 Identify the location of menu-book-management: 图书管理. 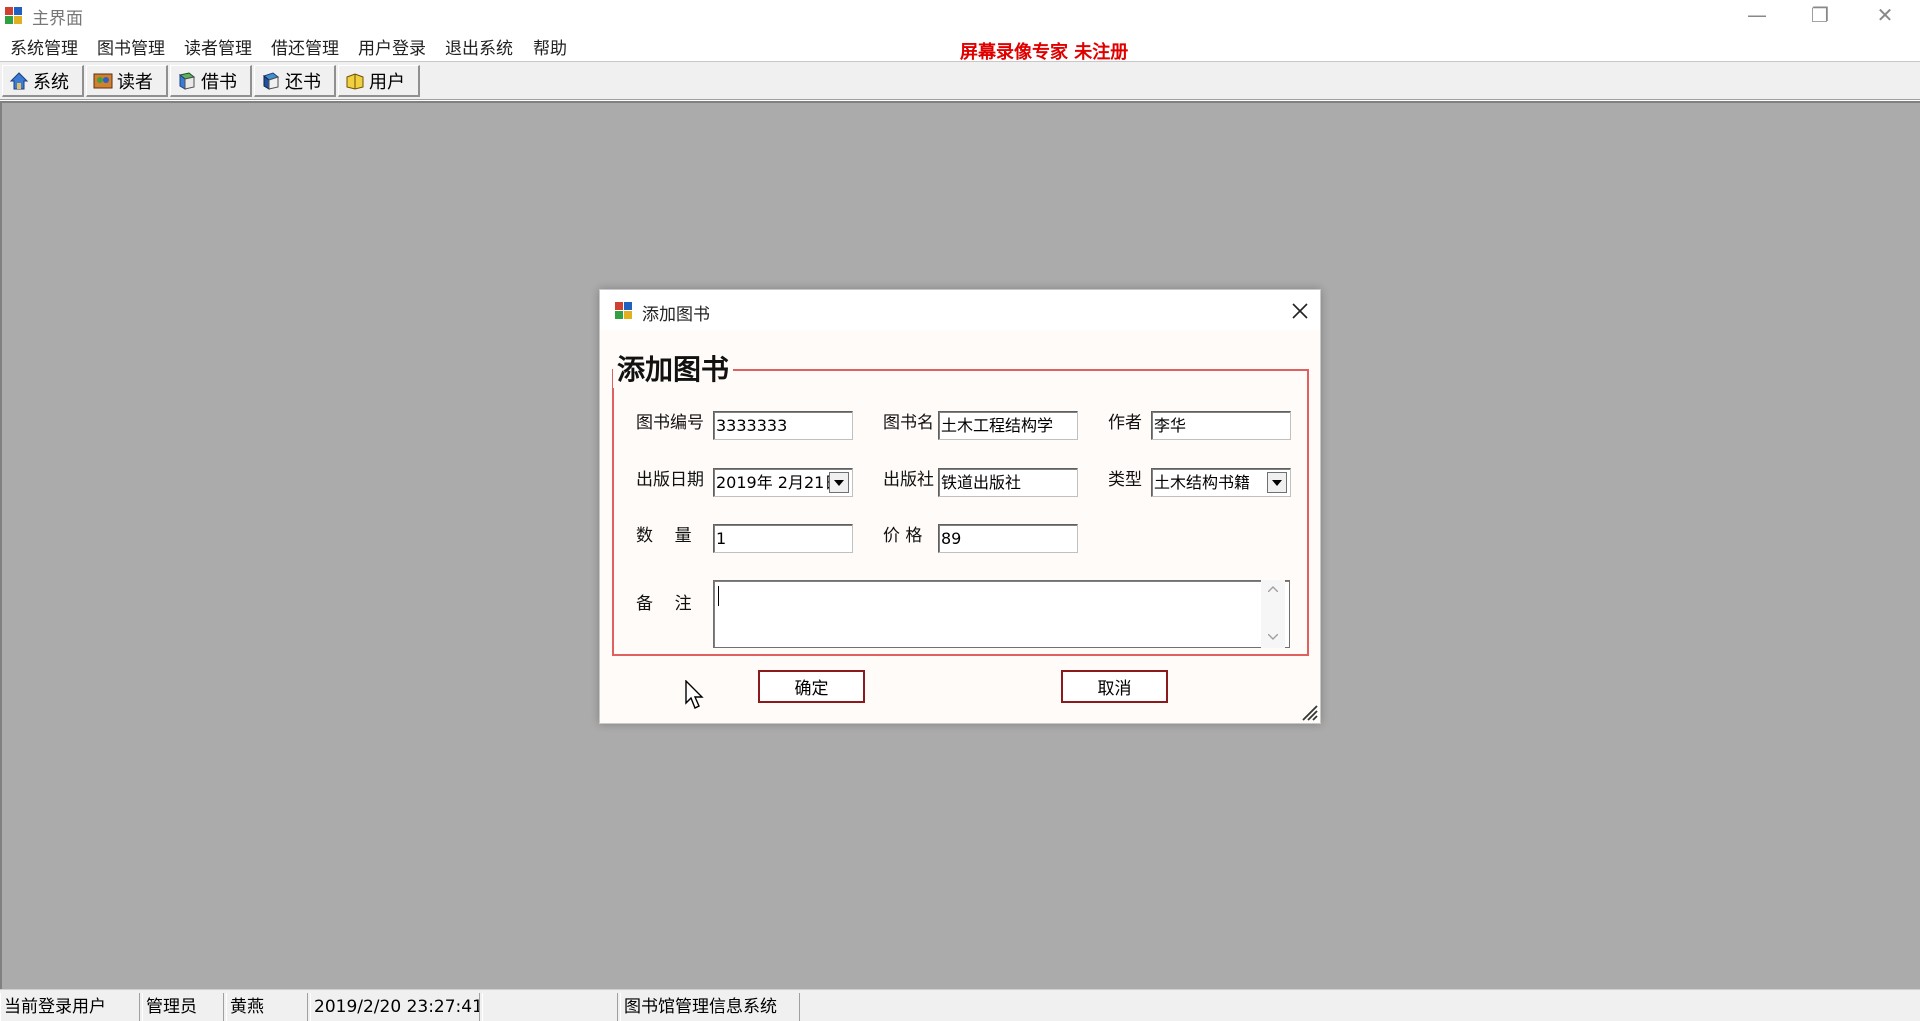
(131, 46).